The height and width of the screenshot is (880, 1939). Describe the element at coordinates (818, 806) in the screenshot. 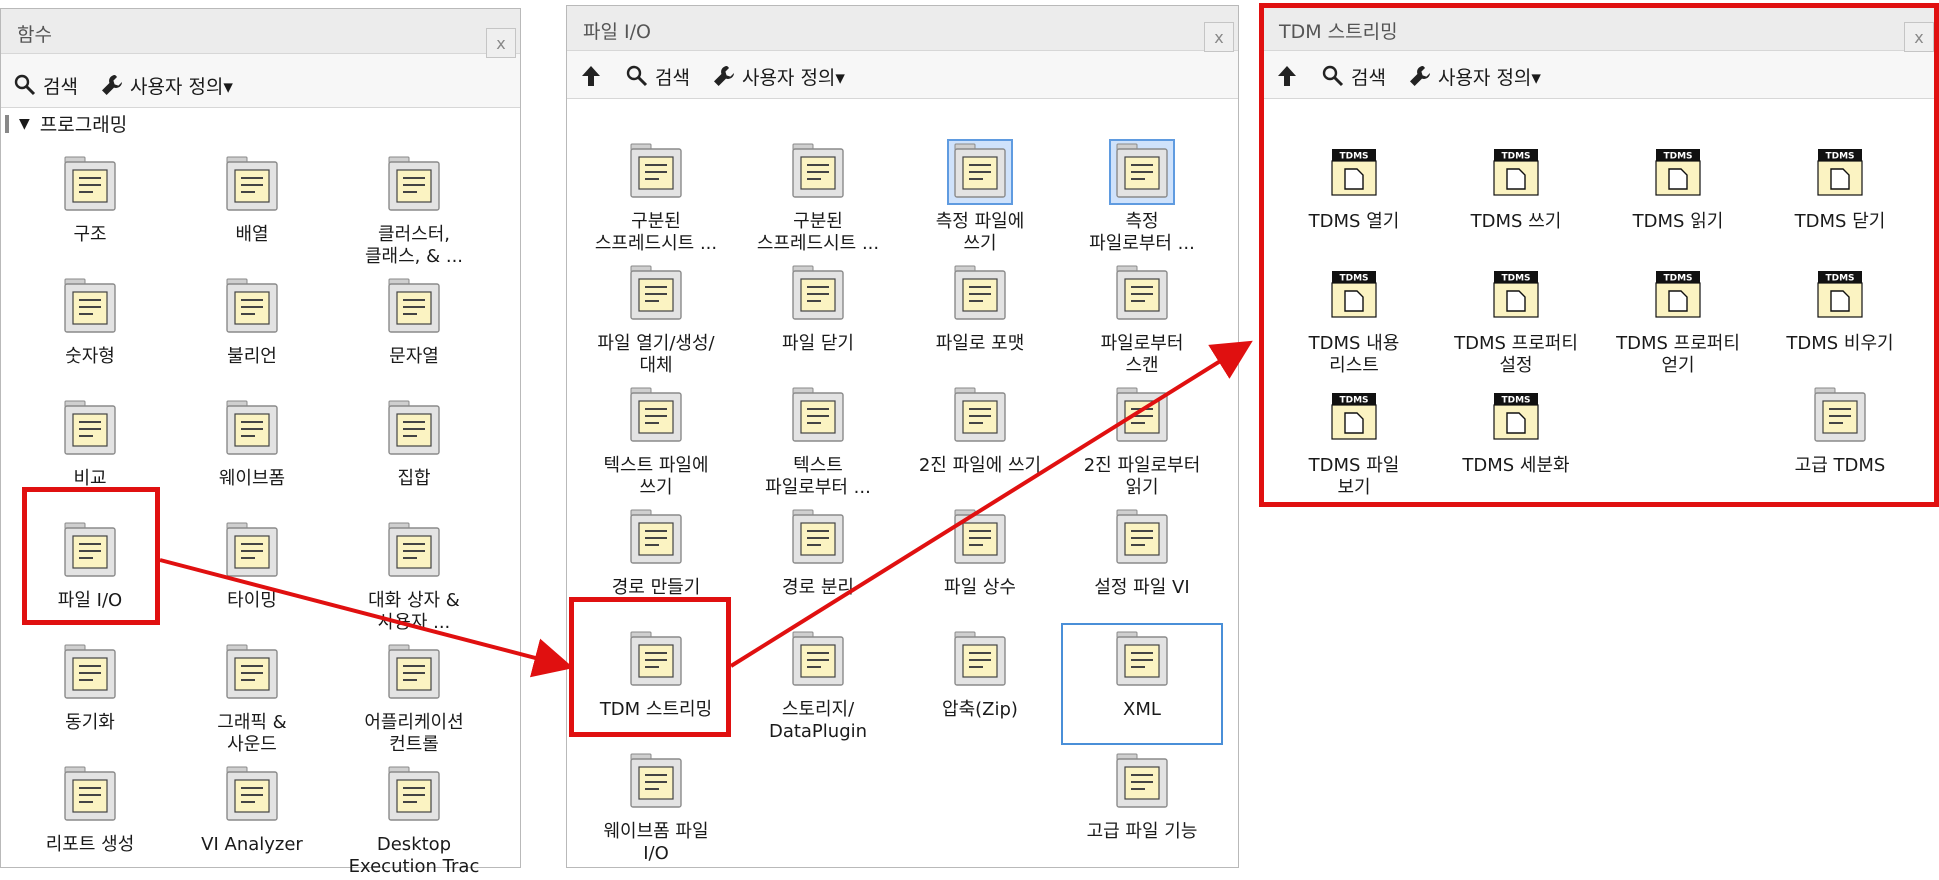

I see `empty-cell` at that location.